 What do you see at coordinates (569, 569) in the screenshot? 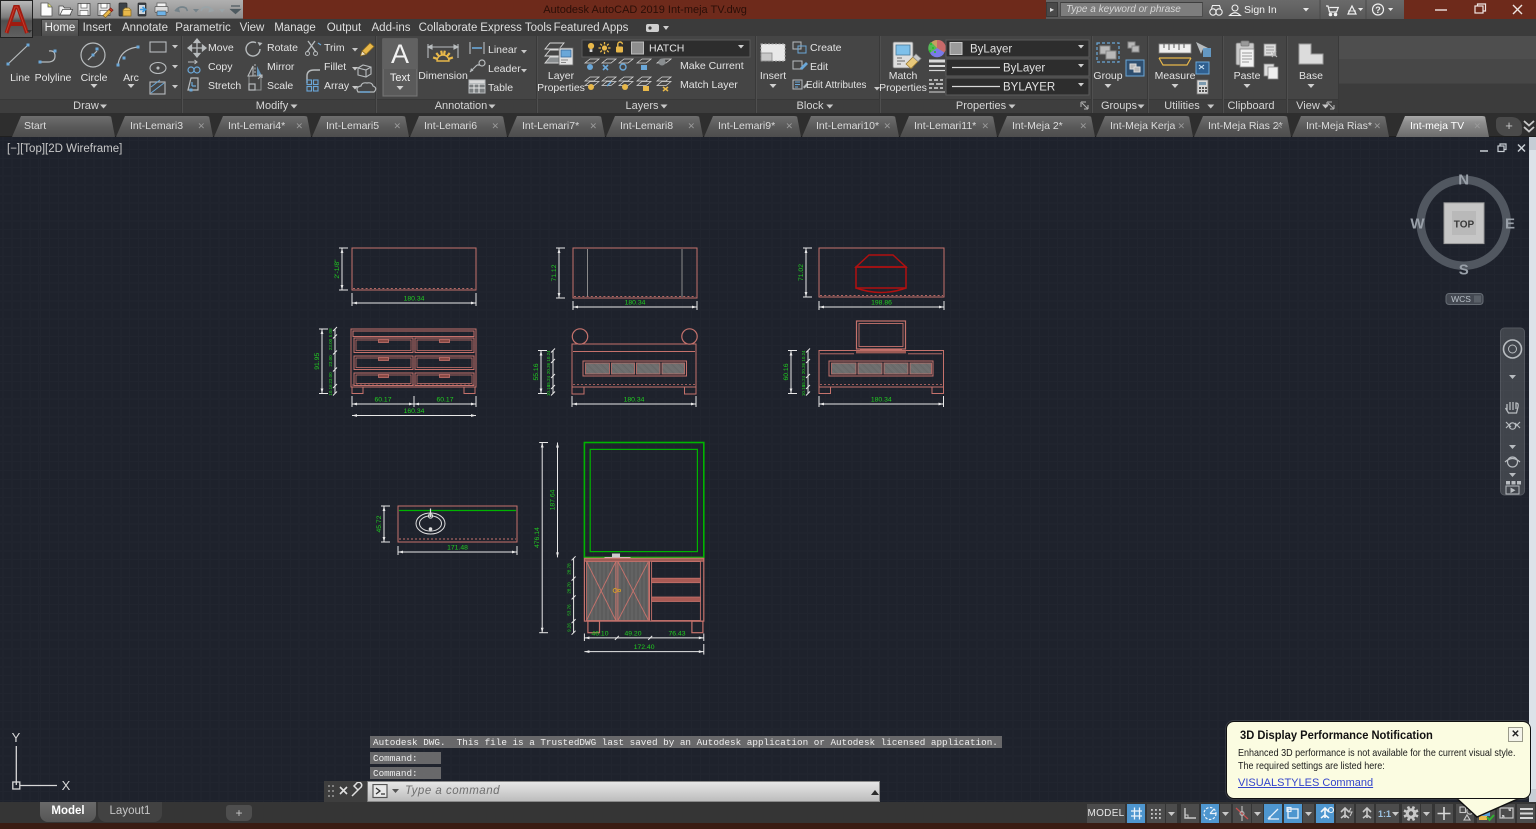
I see `svg-text: 28.78` at bounding box center [569, 569].